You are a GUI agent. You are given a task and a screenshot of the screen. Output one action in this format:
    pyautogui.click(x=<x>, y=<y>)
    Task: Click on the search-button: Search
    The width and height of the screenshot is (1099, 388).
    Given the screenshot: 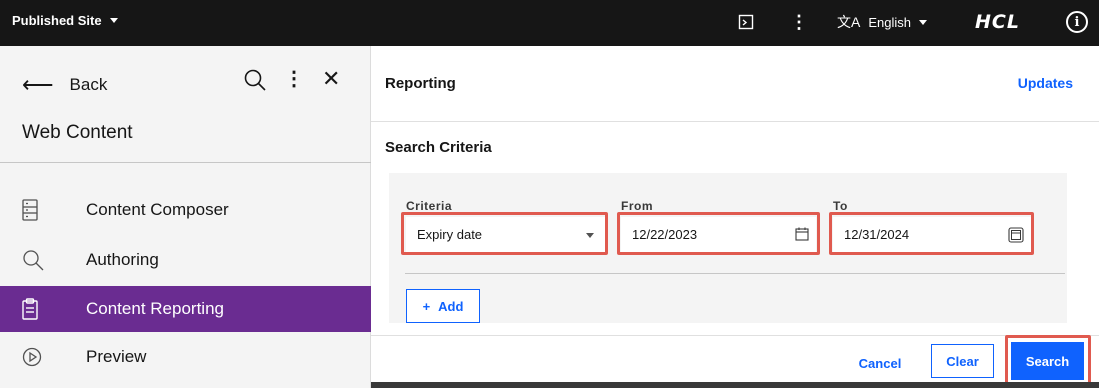 What is the action you would take?
    pyautogui.click(x=1047, y=361)
    